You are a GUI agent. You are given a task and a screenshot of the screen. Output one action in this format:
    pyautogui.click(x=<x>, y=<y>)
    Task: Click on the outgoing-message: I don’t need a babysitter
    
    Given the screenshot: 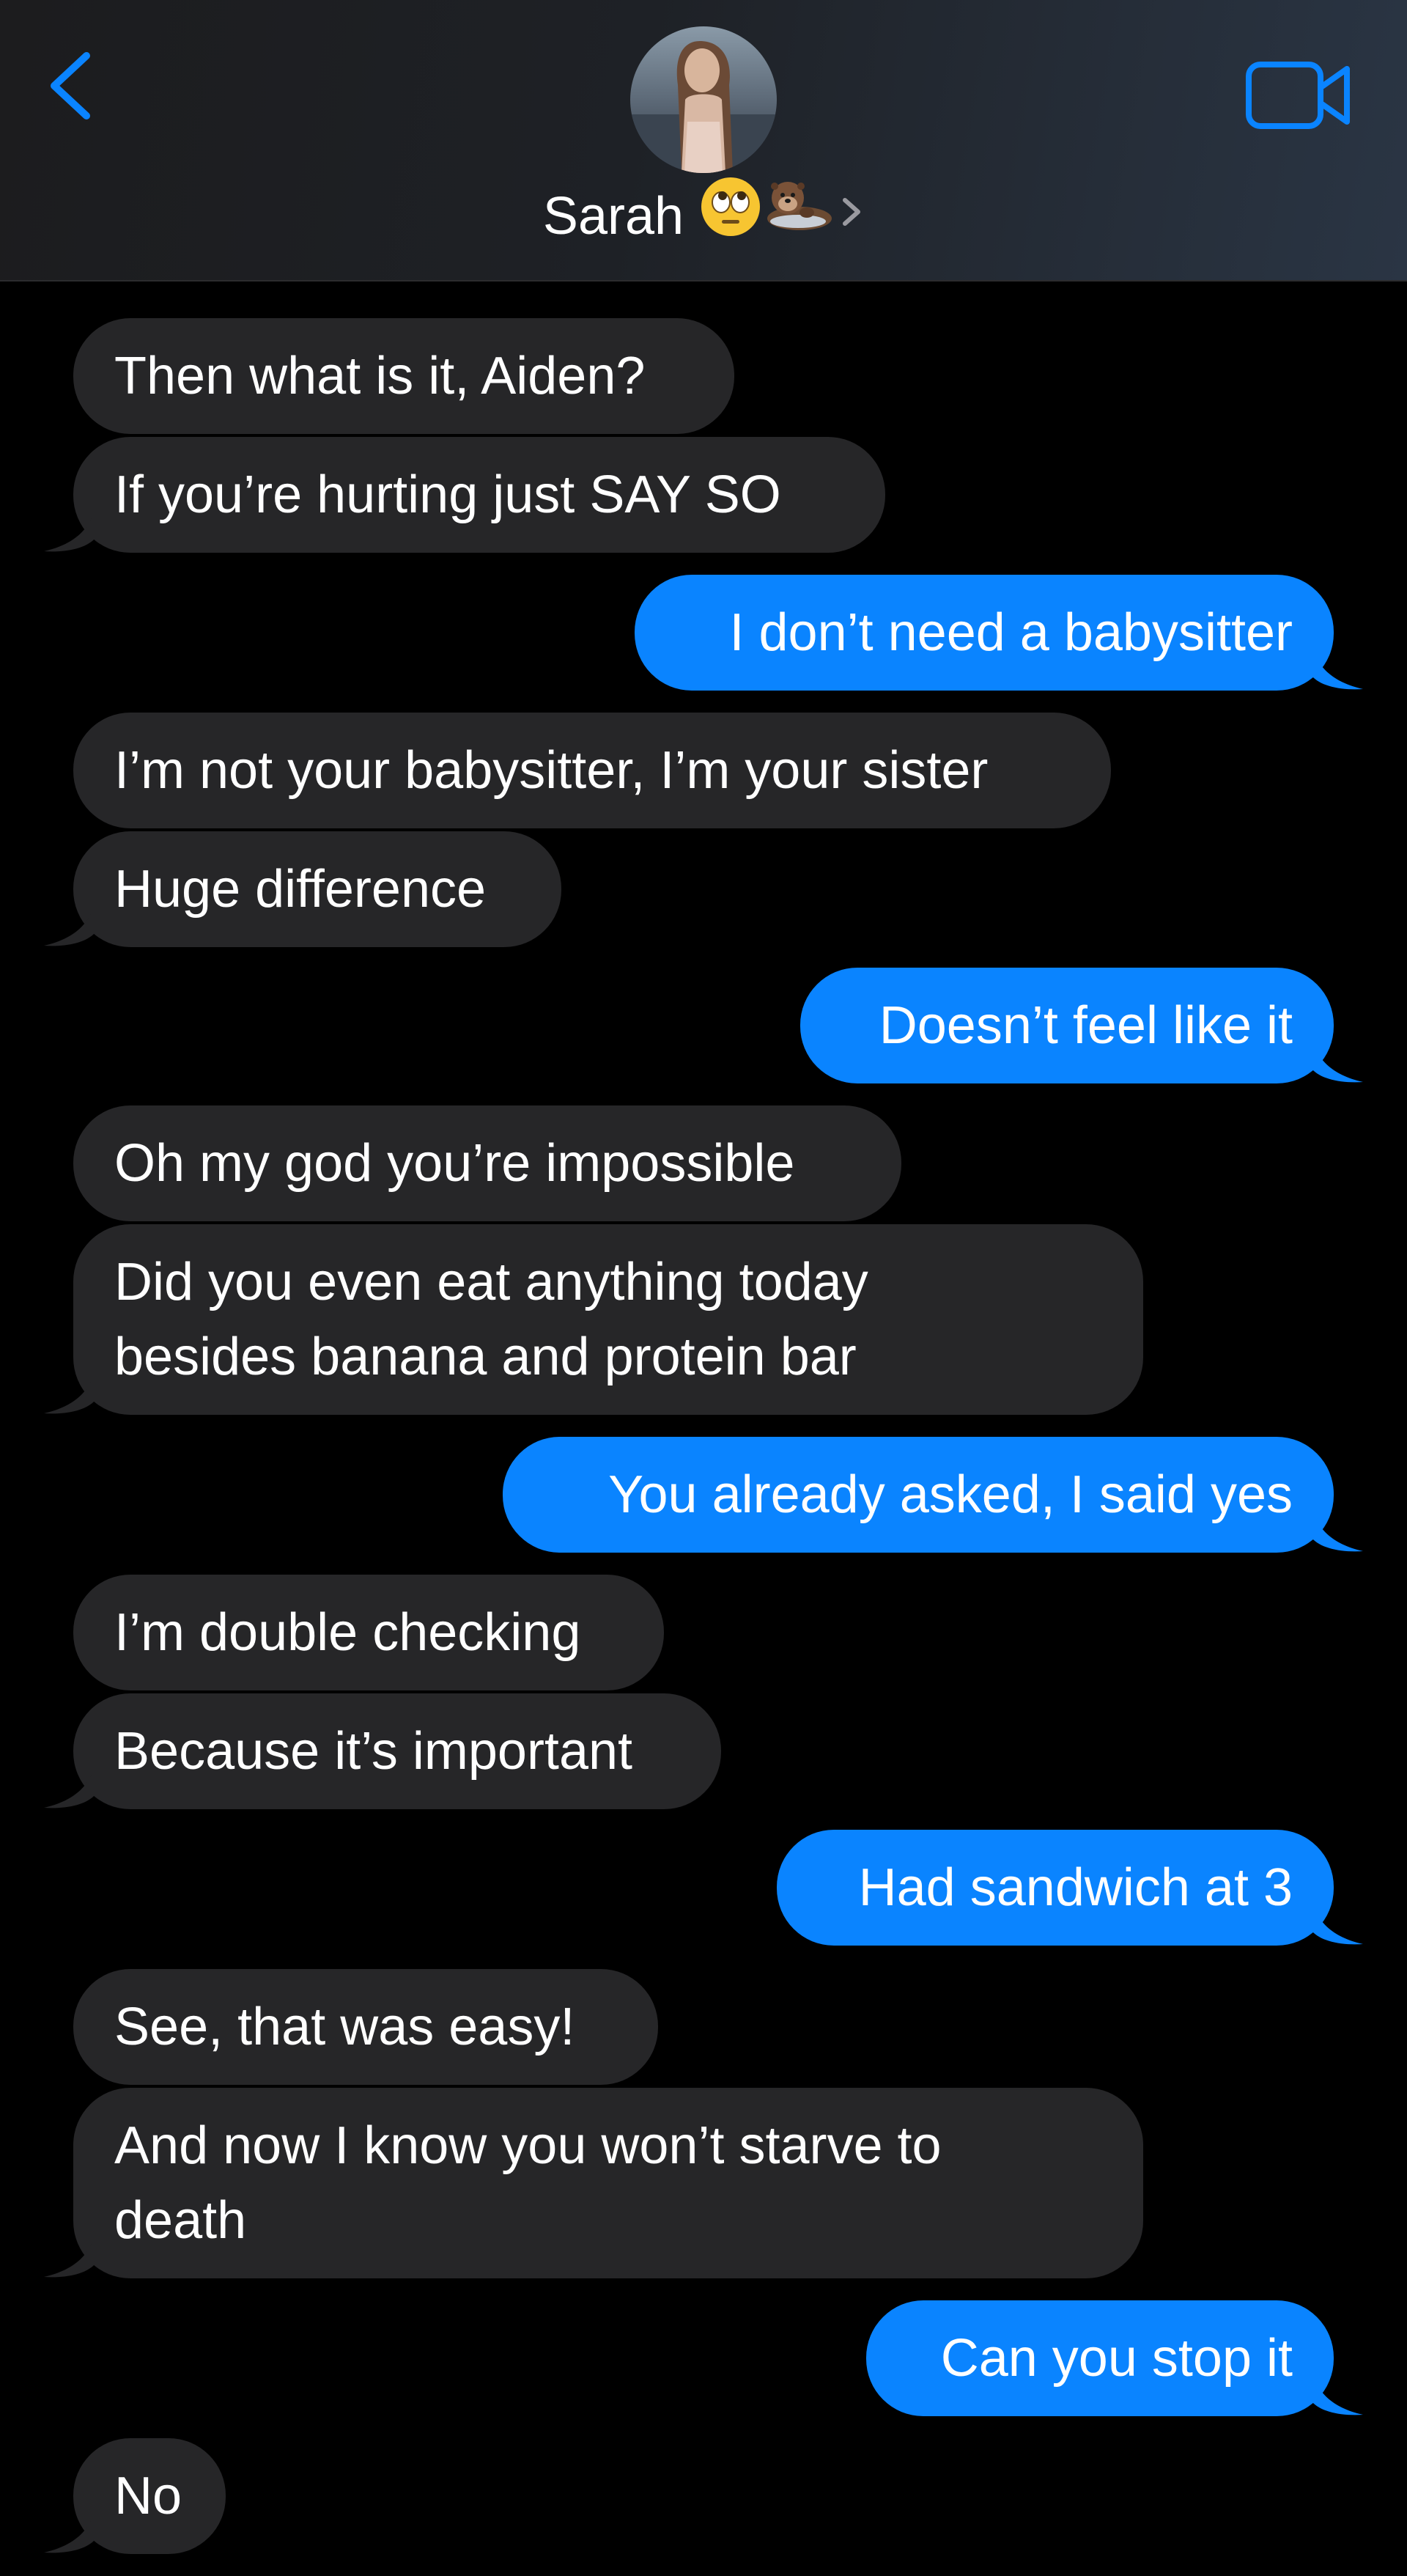 What is the action you would take?
    pyautogui.click(x=984, y=633)
    